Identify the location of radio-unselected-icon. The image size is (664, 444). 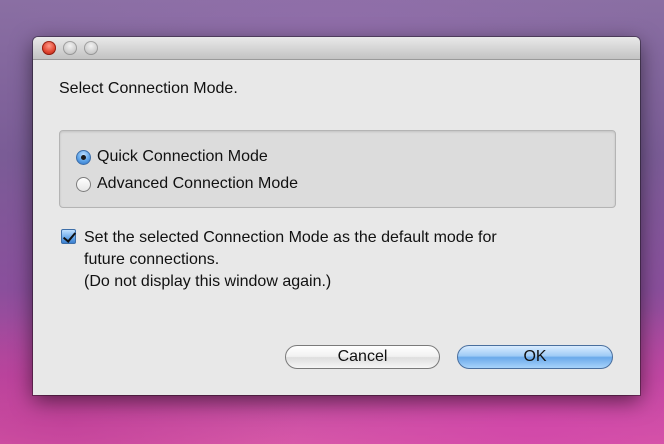
(83, 184).